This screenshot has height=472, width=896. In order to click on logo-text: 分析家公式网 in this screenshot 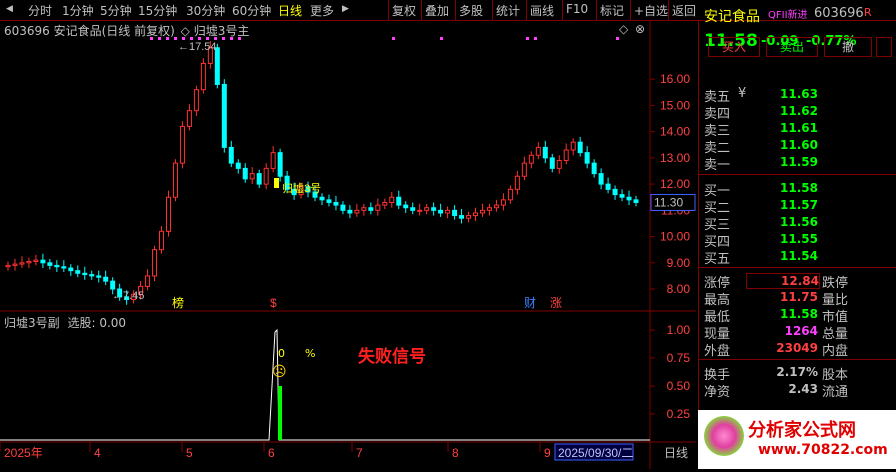, I will do `click(802, 430)`.